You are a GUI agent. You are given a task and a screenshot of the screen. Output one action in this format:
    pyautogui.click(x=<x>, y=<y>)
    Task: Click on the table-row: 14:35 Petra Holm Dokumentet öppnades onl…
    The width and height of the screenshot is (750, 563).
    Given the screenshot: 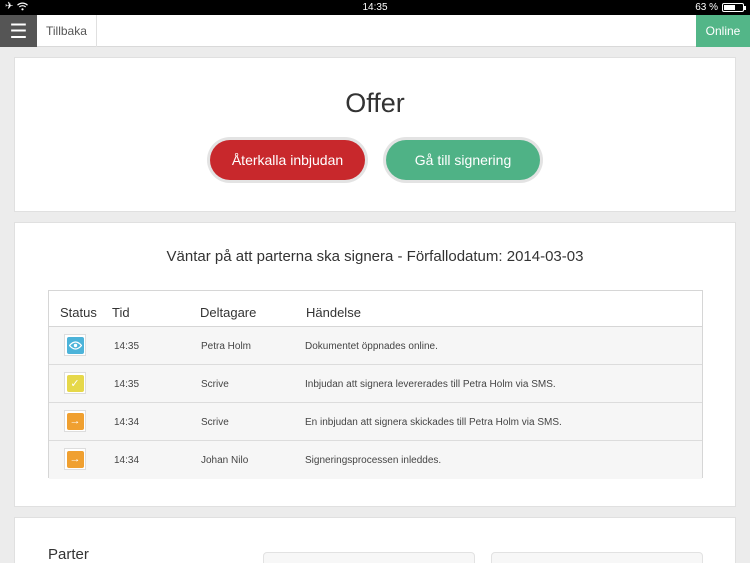 What is the action you would take?
    pyautogui.click(x=375, y=346)
    